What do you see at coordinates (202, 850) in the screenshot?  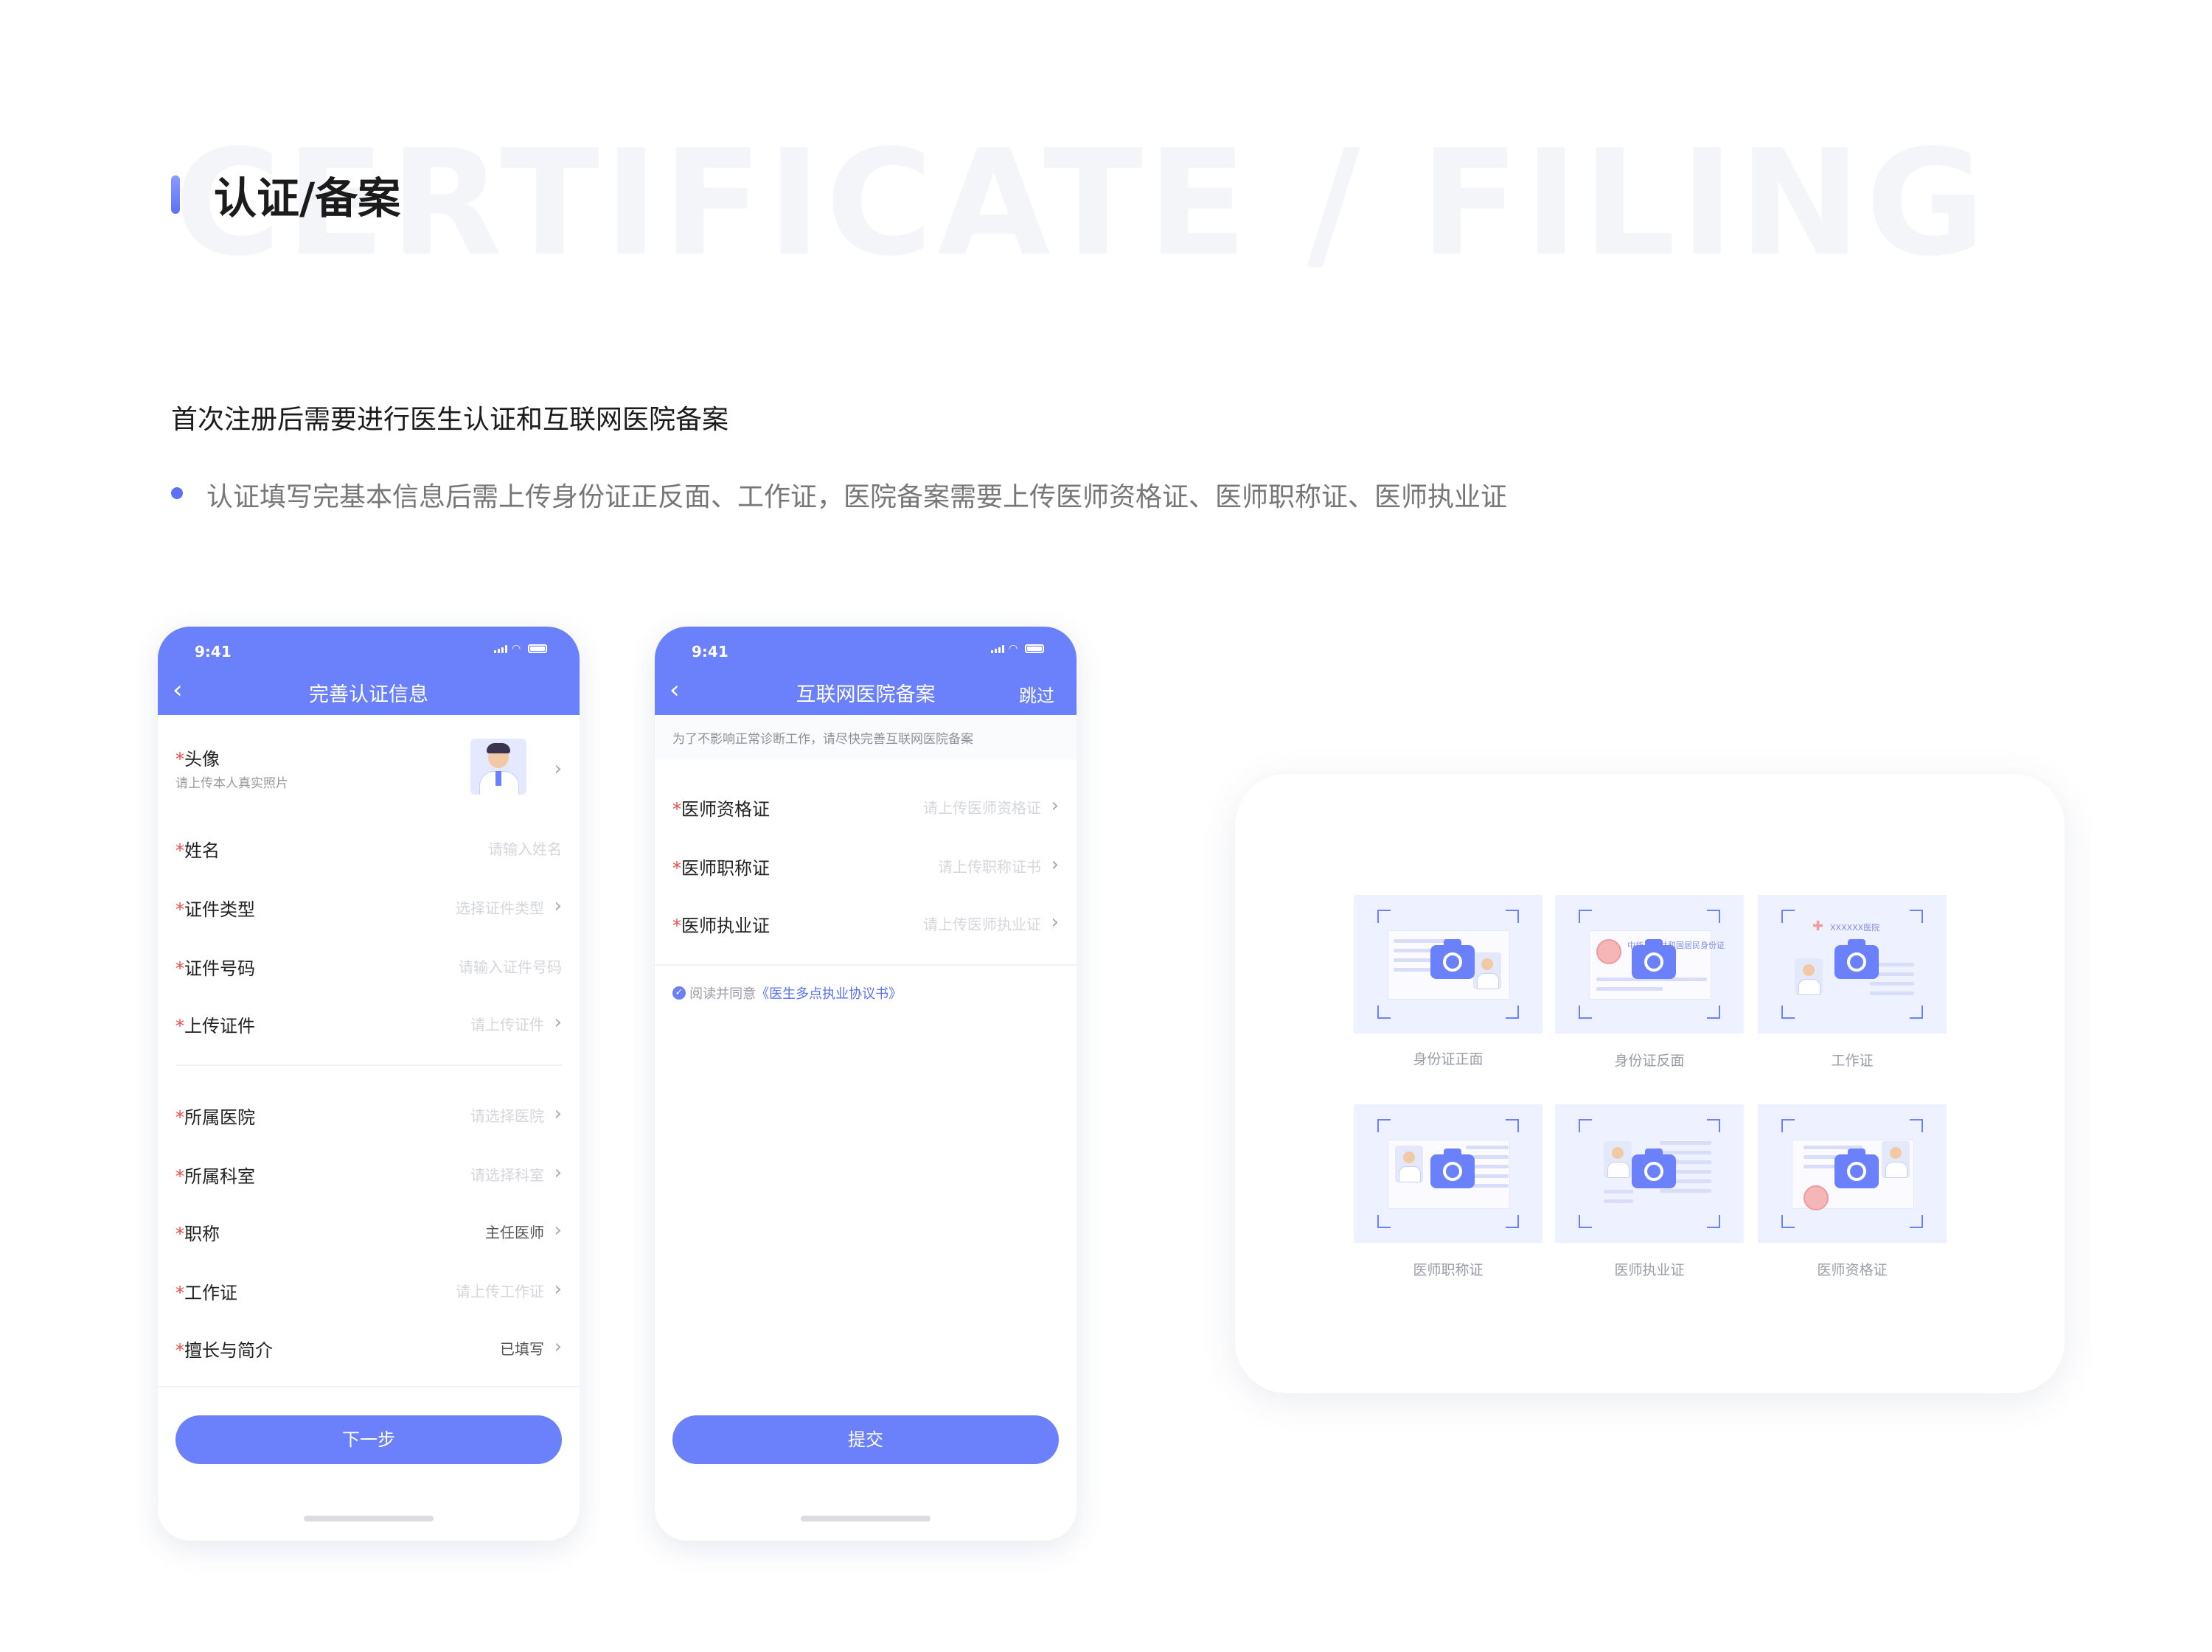 I see `row-label: 姓名` at bounding box center [202, 850].